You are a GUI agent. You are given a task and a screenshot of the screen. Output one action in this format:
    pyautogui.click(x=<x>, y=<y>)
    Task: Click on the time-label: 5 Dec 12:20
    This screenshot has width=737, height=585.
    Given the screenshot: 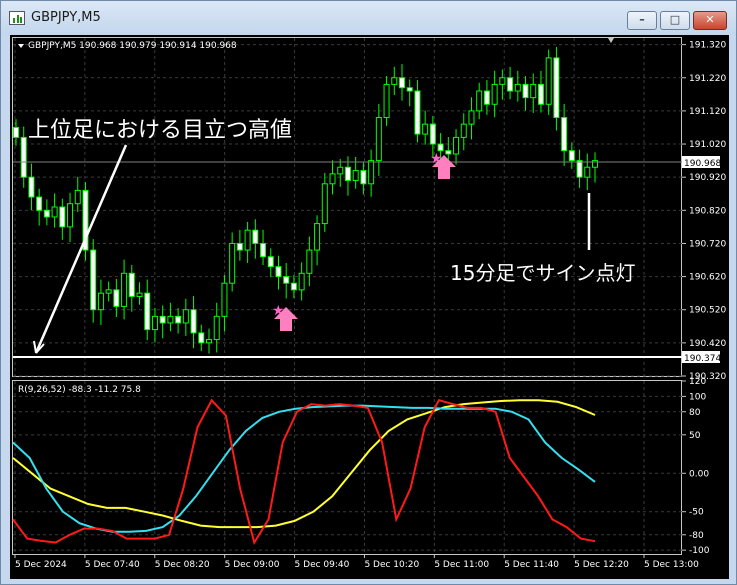 What is the action you would take?
    pyautogui.click(x=601, y=565)
    